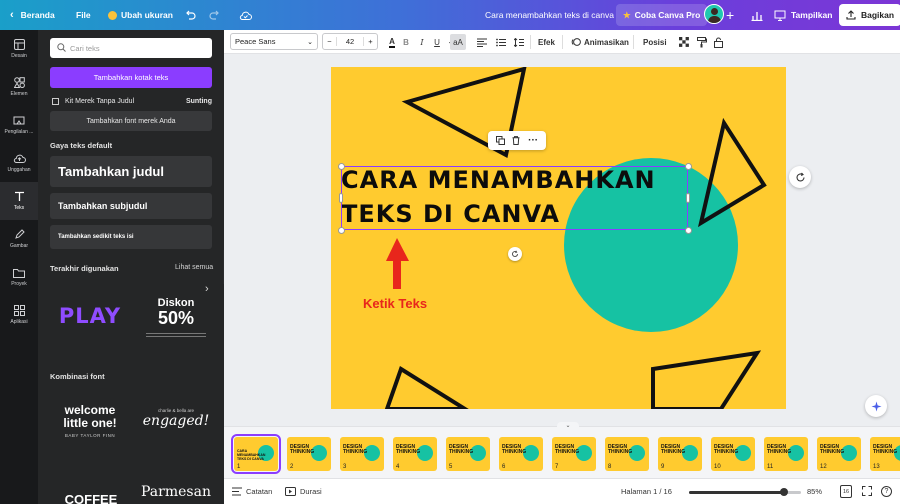 This screenshot has height=504, width=900. What do you see at coordinates (839, 454) in the screenshot?
I see `page-thumbnail: DESIGN THINKING 12` at bounding box center [839, 454].